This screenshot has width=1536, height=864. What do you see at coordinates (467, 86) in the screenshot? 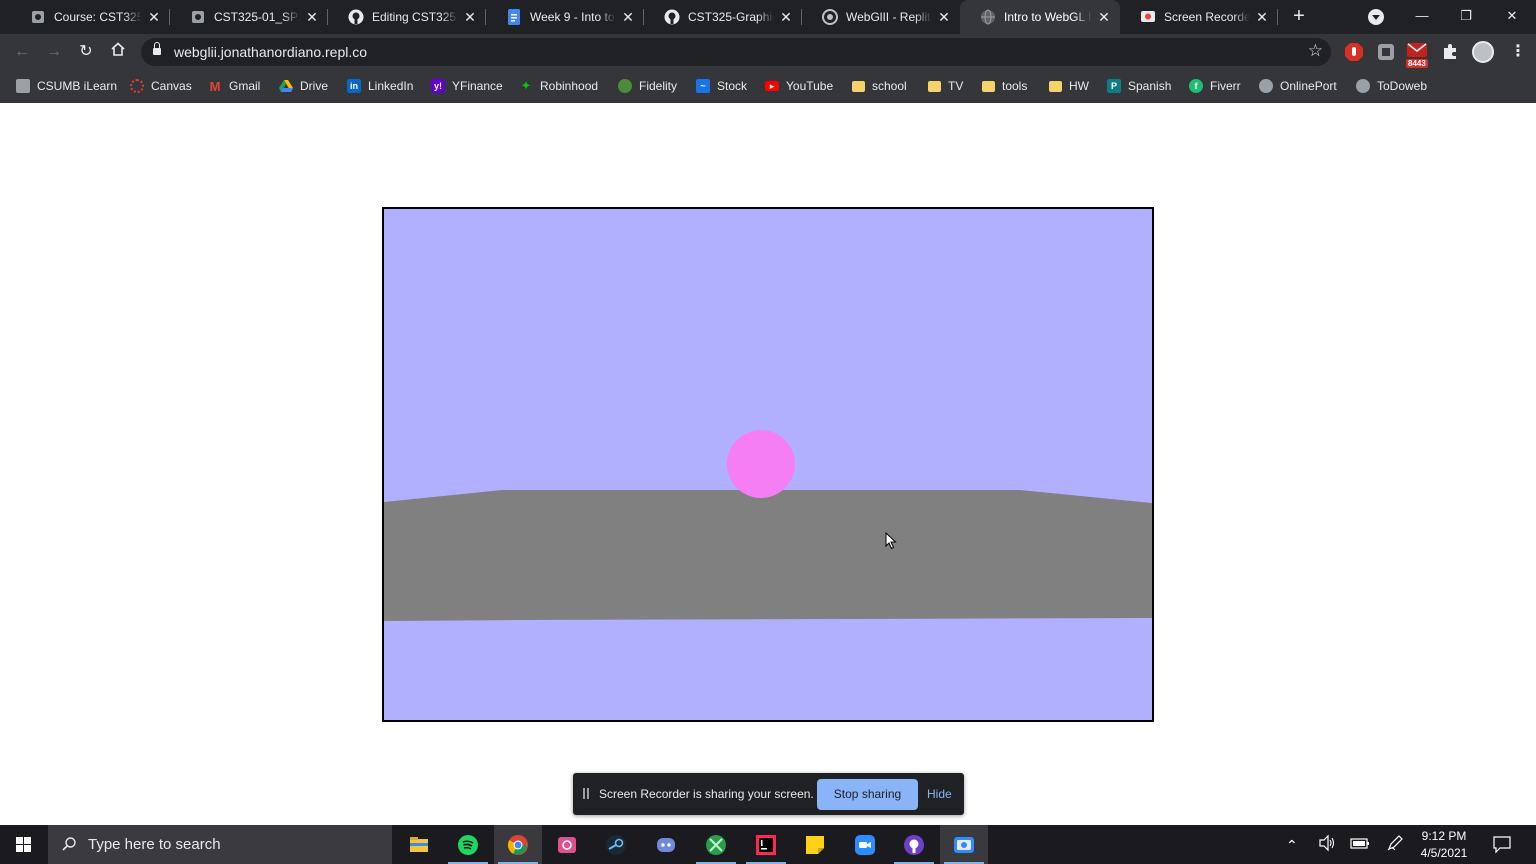
I see `bookmark-yfinance: y! YFinance` at bounding box center [467, 86].